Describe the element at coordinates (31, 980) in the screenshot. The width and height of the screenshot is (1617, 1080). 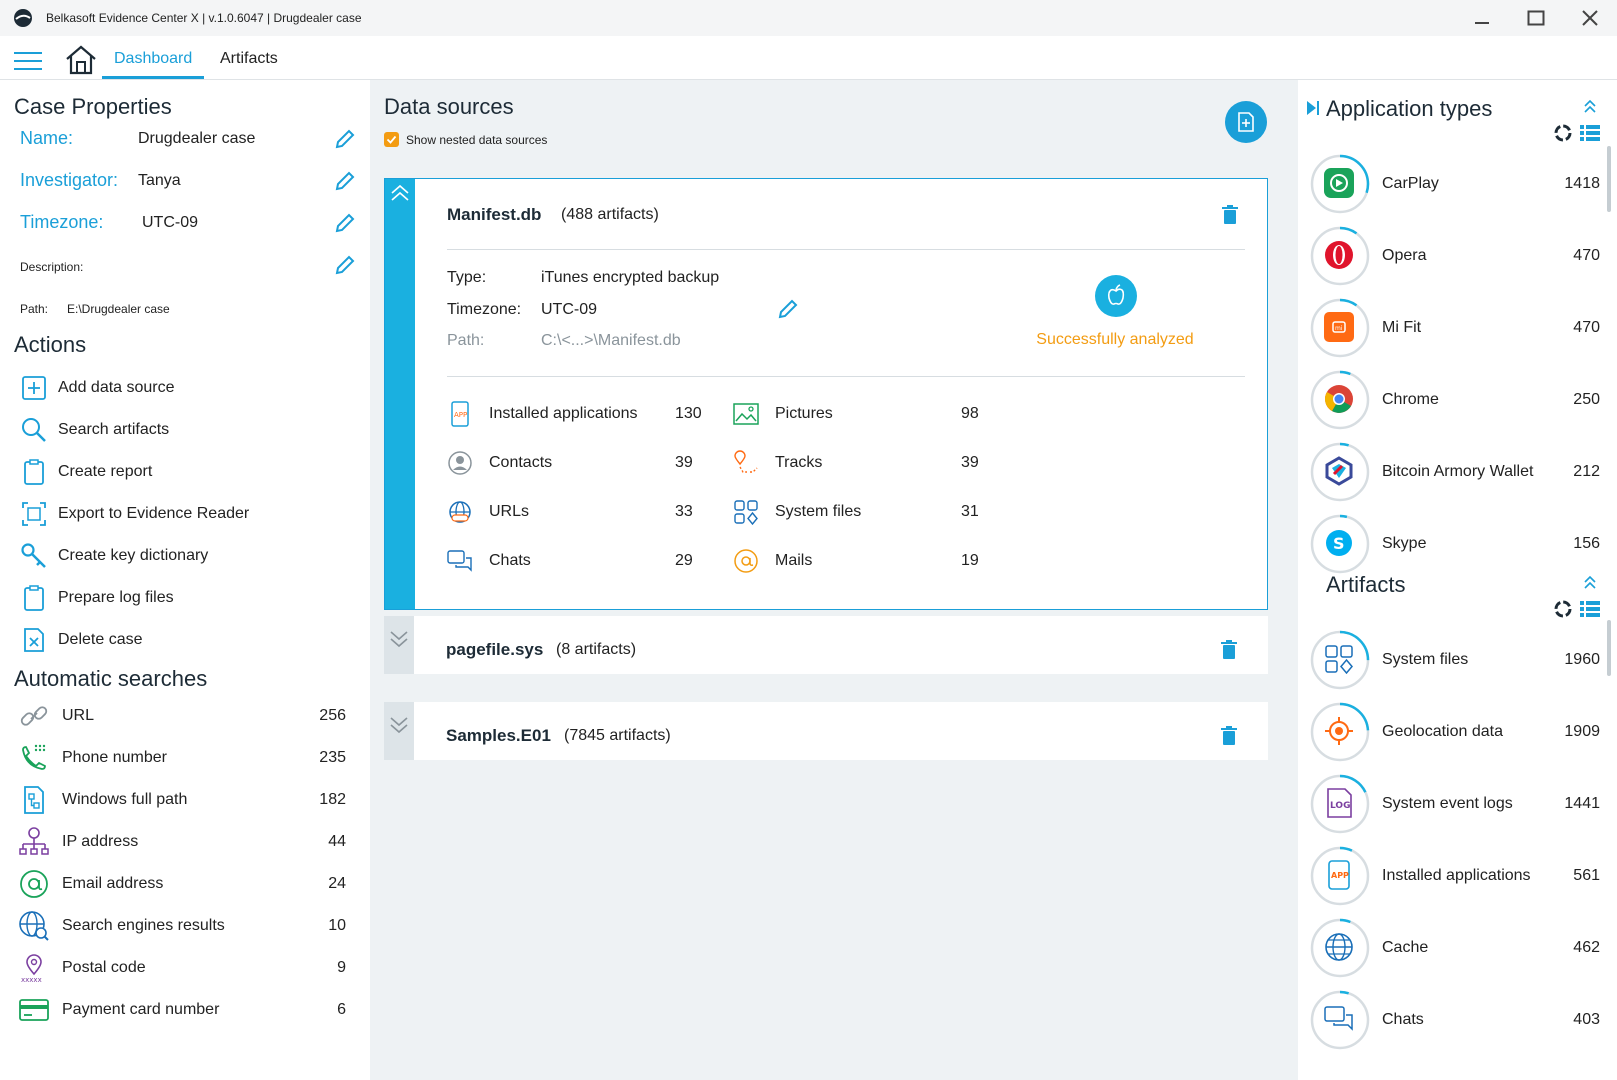
I see `svg-text: xxxxx` at that location.